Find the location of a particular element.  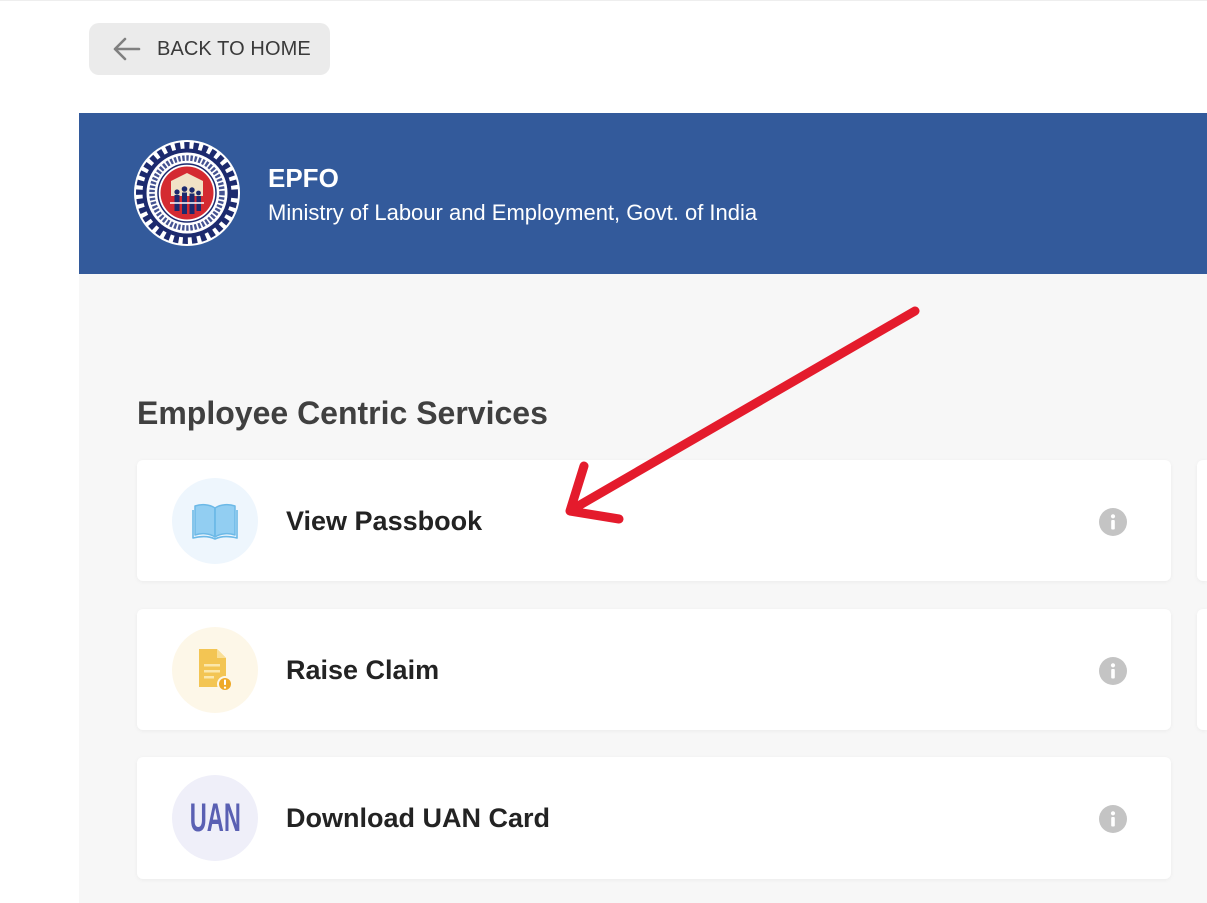

book-icon is located at coordinates (215, 521).